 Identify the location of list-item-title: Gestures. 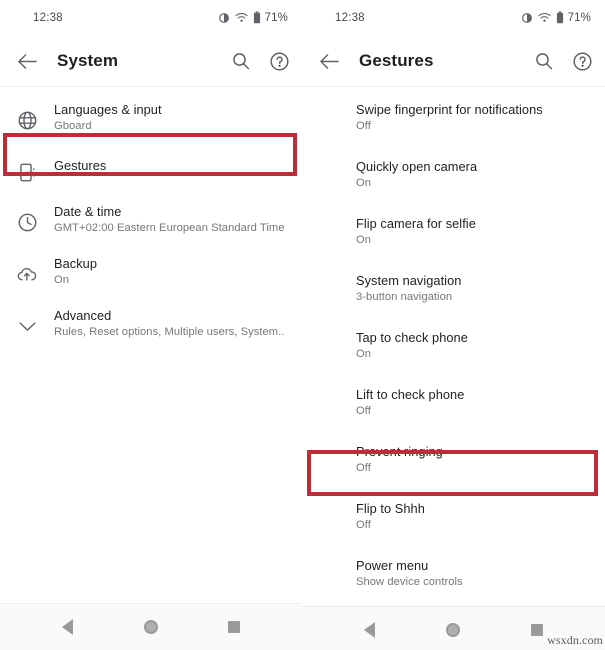
(80, 165).